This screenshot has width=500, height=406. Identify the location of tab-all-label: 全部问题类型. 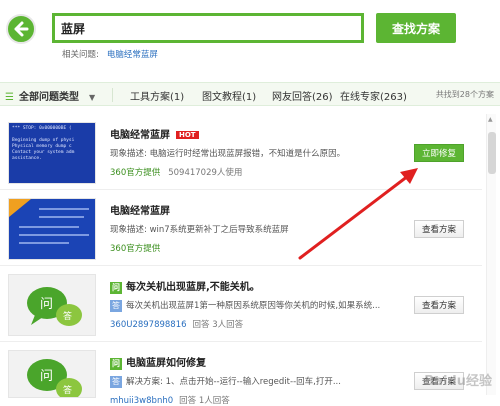
(48, 97).